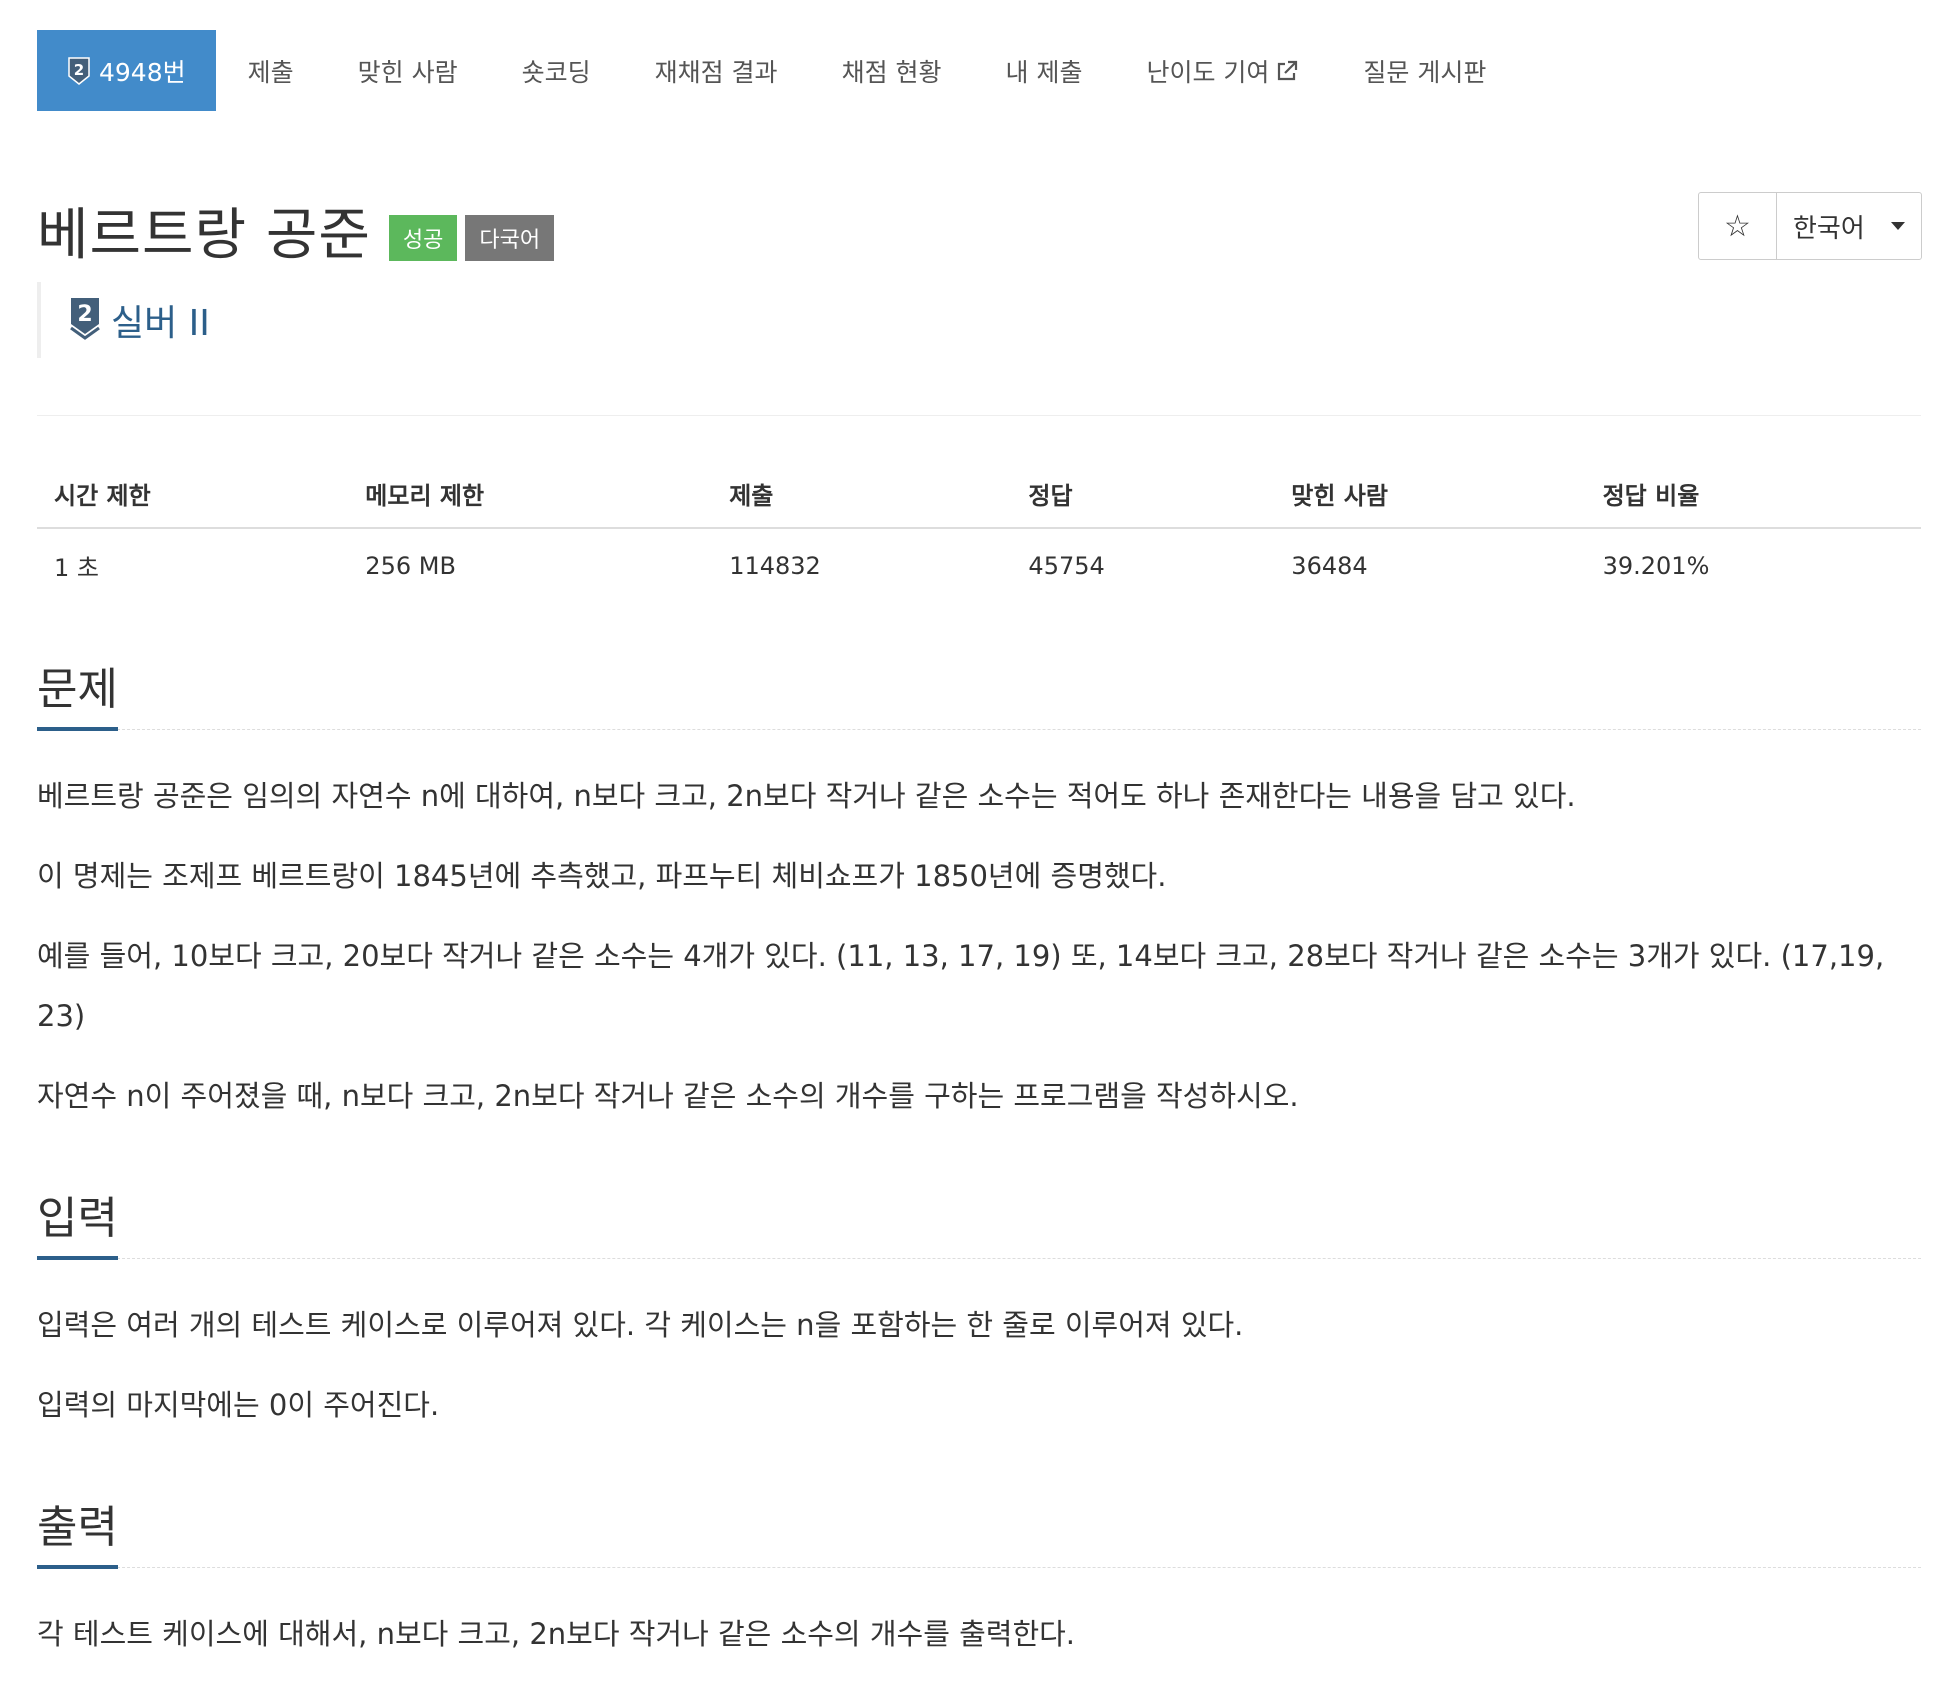  Describe the element at coordinates (1143, 494) in the screenshot. I see `header-accepted: 정답` at that location.